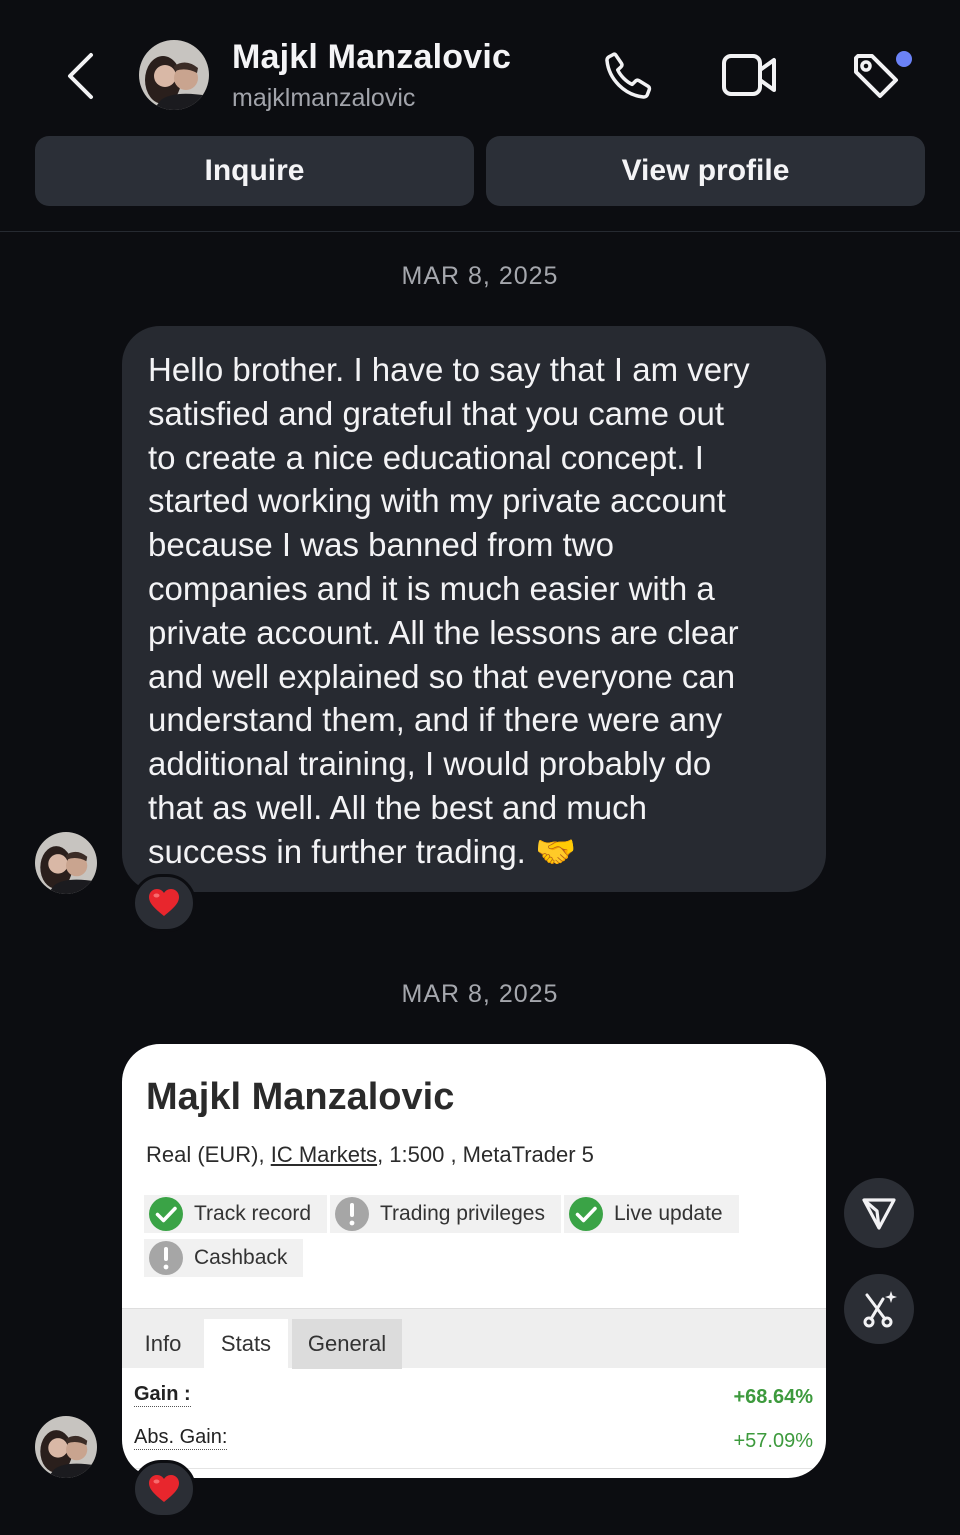  I want to click on ai-sparkle-icon, so click(880, 1309).